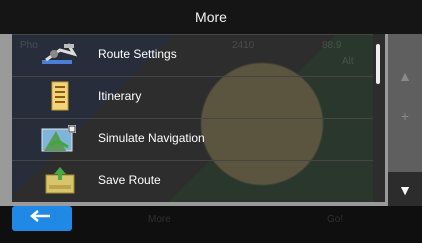  What do you see at coordinates (60, 97) in the screenshot?
I see `itinerary-icon` at bounding box center [60, 97].